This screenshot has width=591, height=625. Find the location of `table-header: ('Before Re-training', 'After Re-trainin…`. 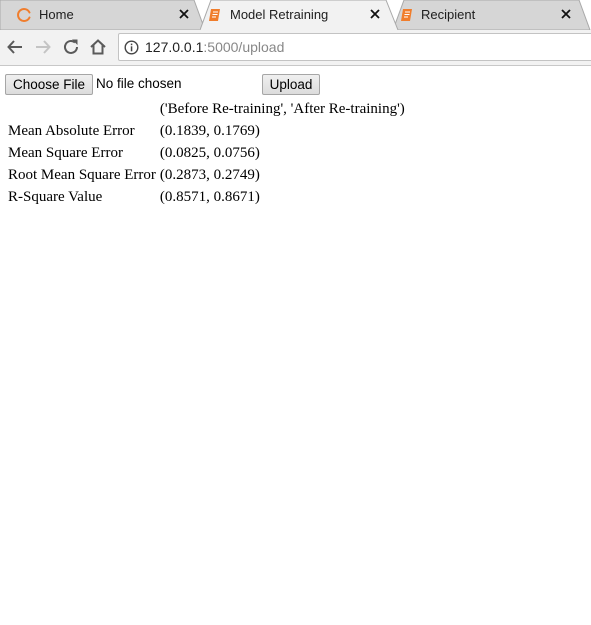

table-header: ('Before Re-training', 'After Re-trainin… is located at coordinates (282, 109).